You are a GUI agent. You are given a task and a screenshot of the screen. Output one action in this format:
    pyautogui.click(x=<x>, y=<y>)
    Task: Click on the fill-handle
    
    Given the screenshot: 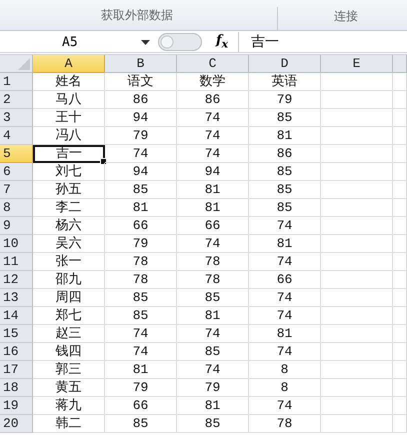 What is the action you would take?
    pyautogui.click(x=103, y=161)
    